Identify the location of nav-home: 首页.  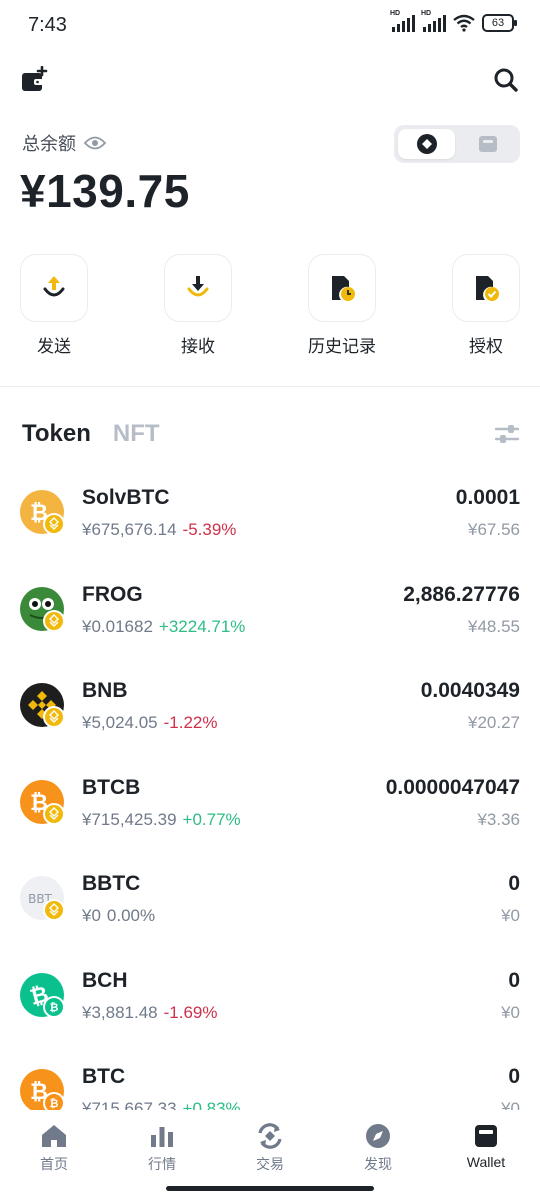
(54, 1146).